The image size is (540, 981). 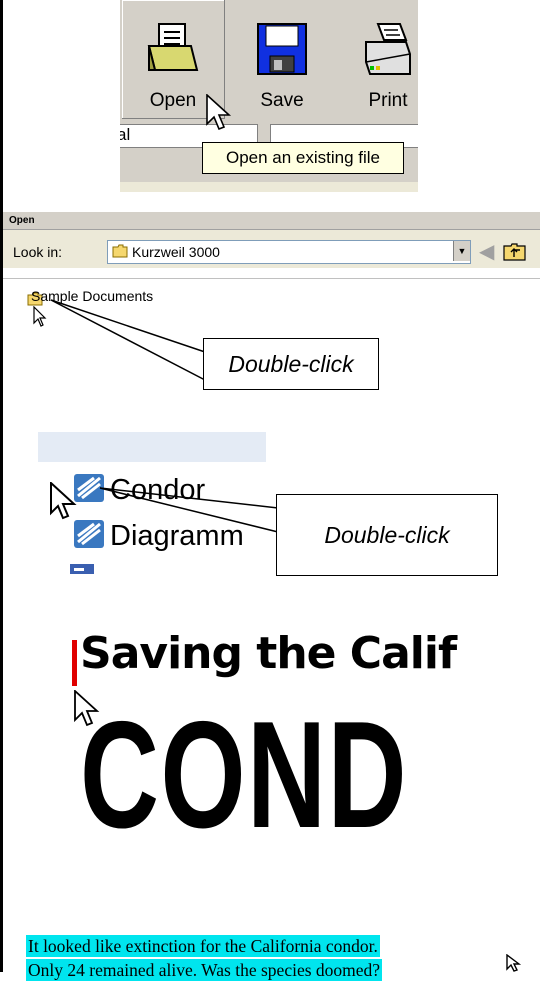 What do you see at coordinates (244, 775) in the screenshot?
I see `document-heading: COND` at bounding box center [244, 775].